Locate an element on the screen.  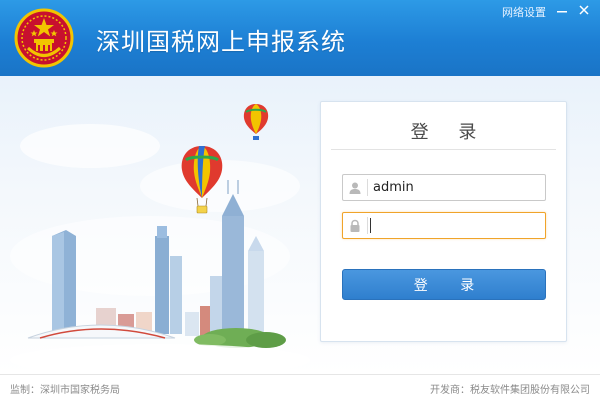
user-icon is located at coordinates (355, 187).